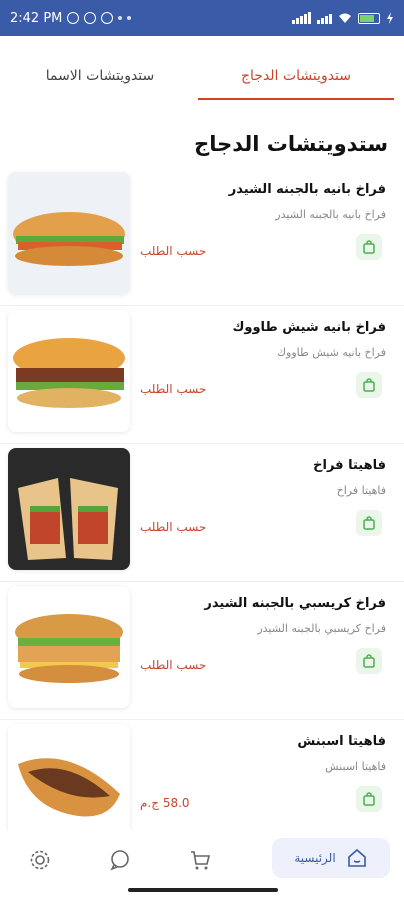  Describe the element at coordinates (315, 858) in the screenshot. I see `home-label: الرئيسية` at that location.